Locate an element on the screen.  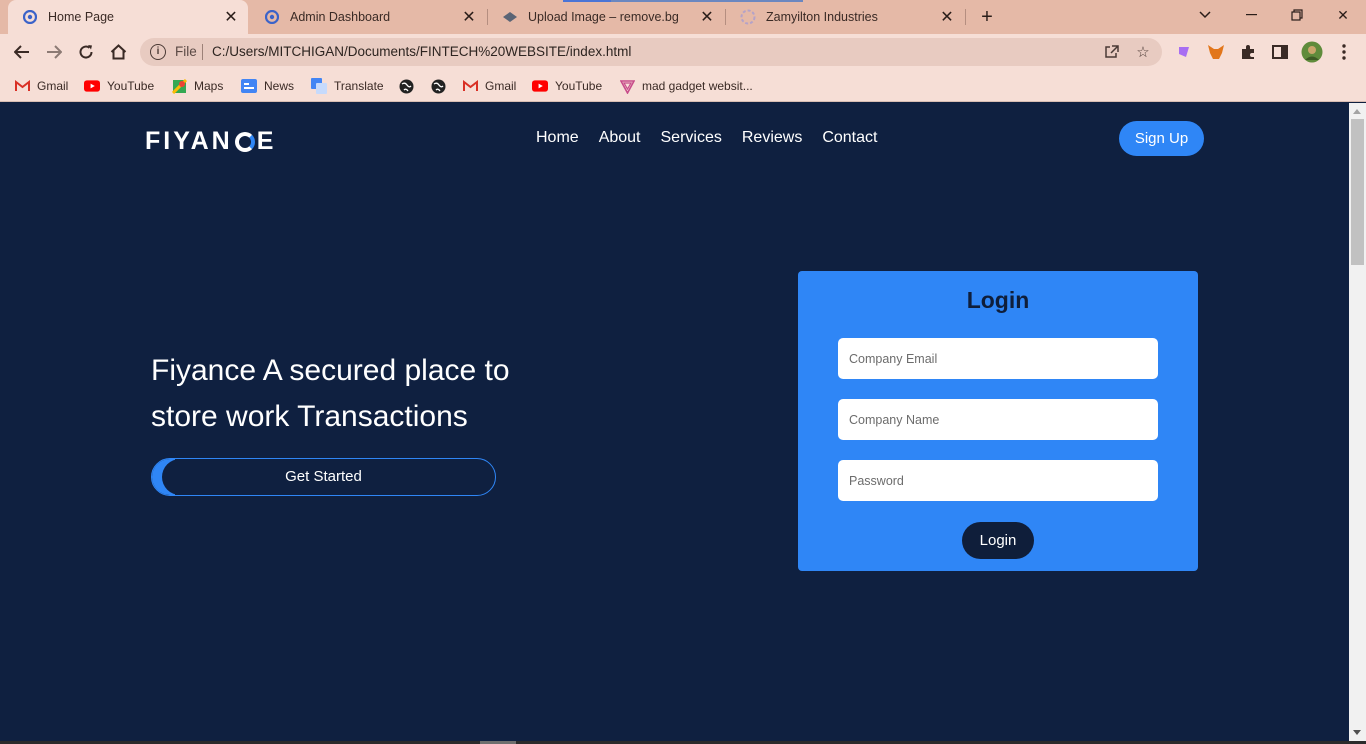
bookmark-label: News is located at coordinates (279, 86).